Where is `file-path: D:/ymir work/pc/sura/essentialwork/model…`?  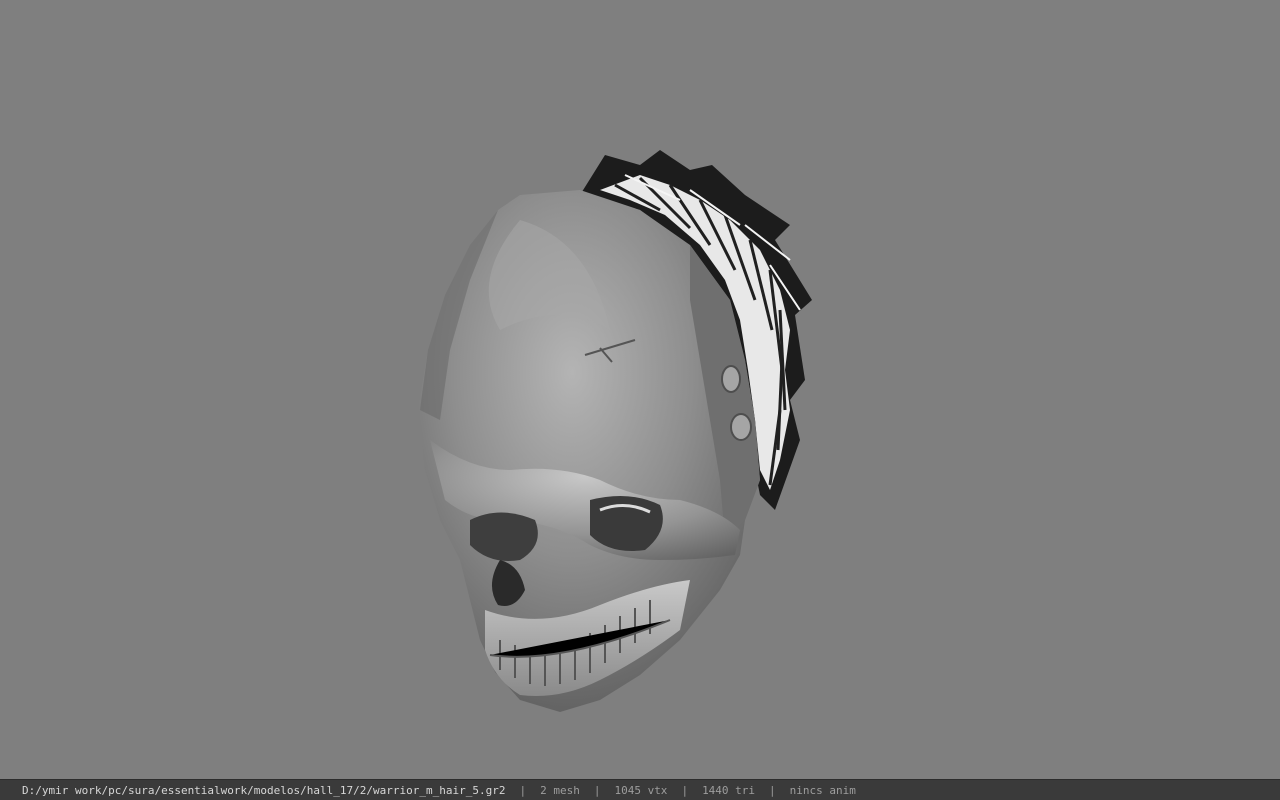
file-path: D:/ymir work/pc/sura/essentialwork/model… is located at coordinates (264, 790).